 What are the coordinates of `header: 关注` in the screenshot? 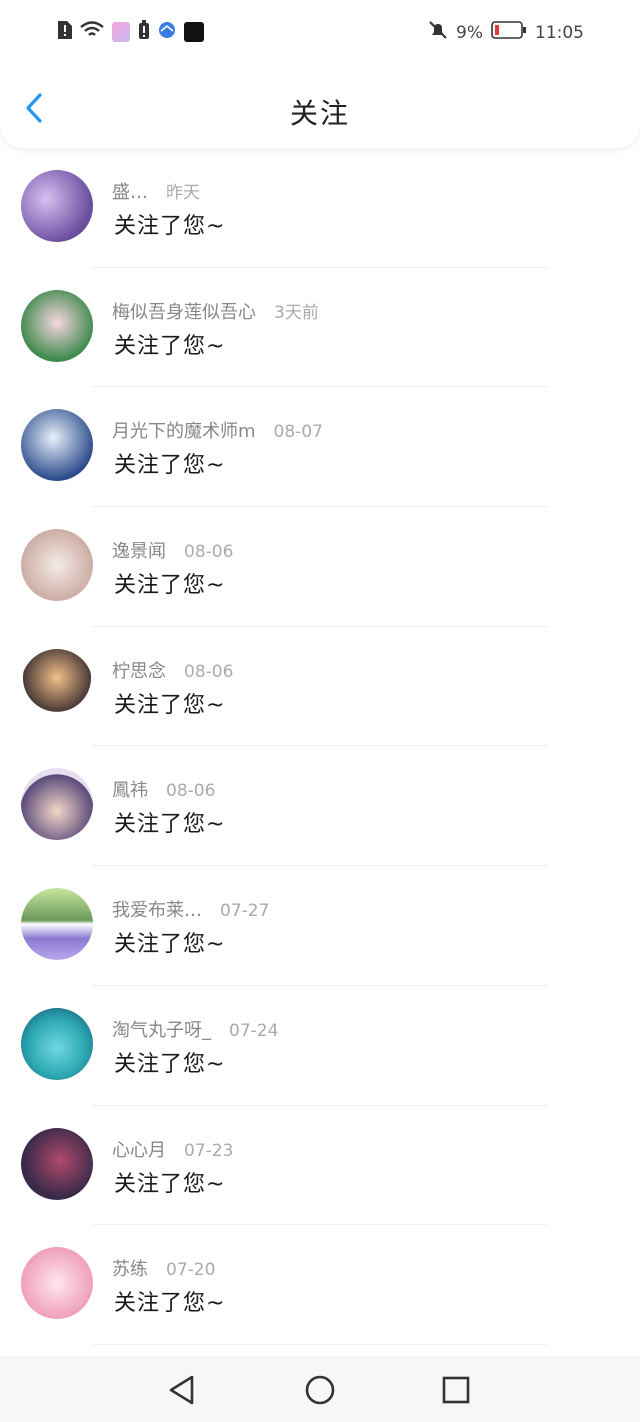 It's located at (320, 106).